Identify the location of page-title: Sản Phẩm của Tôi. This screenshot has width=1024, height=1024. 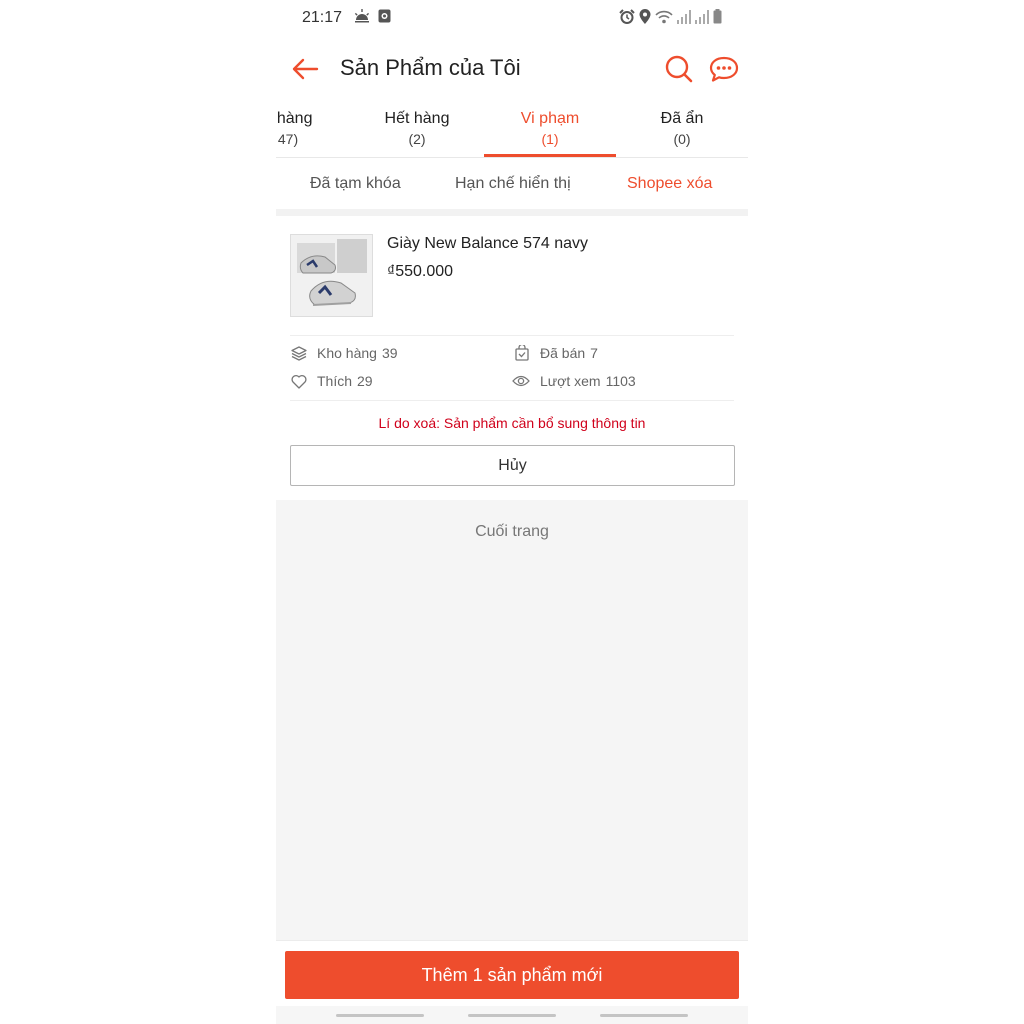
(430, 67).